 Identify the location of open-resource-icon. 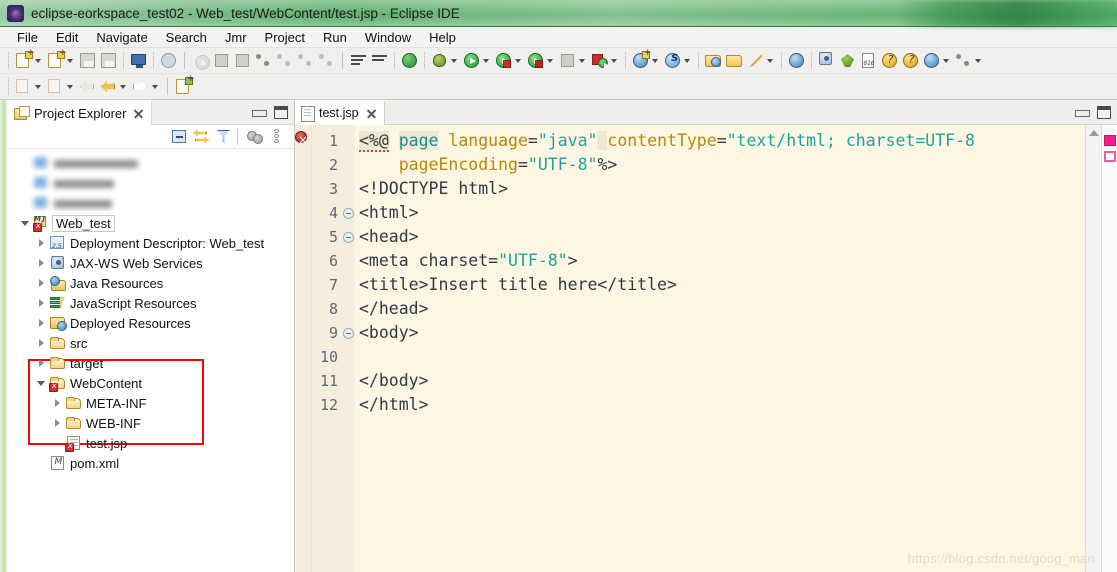
(734, 60).